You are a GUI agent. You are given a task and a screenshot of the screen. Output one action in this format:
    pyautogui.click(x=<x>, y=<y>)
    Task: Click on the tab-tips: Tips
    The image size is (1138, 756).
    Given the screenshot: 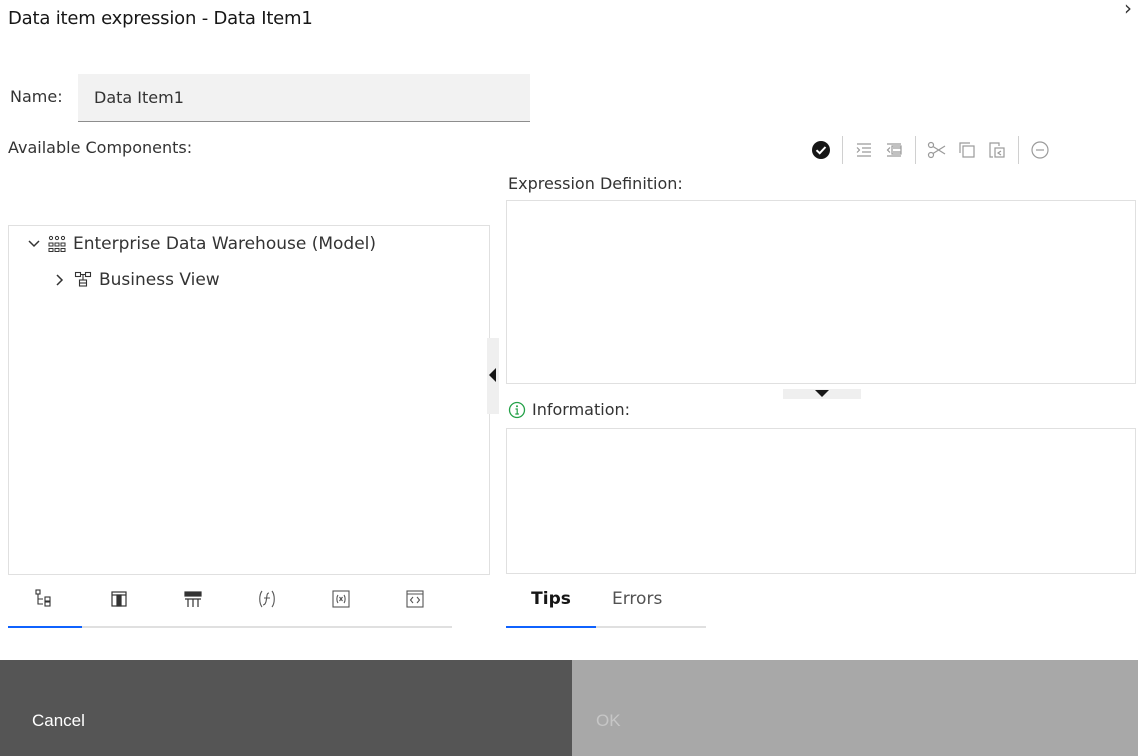 What is the action you would take?
    pyautogui.click(x=551, y=606)
    